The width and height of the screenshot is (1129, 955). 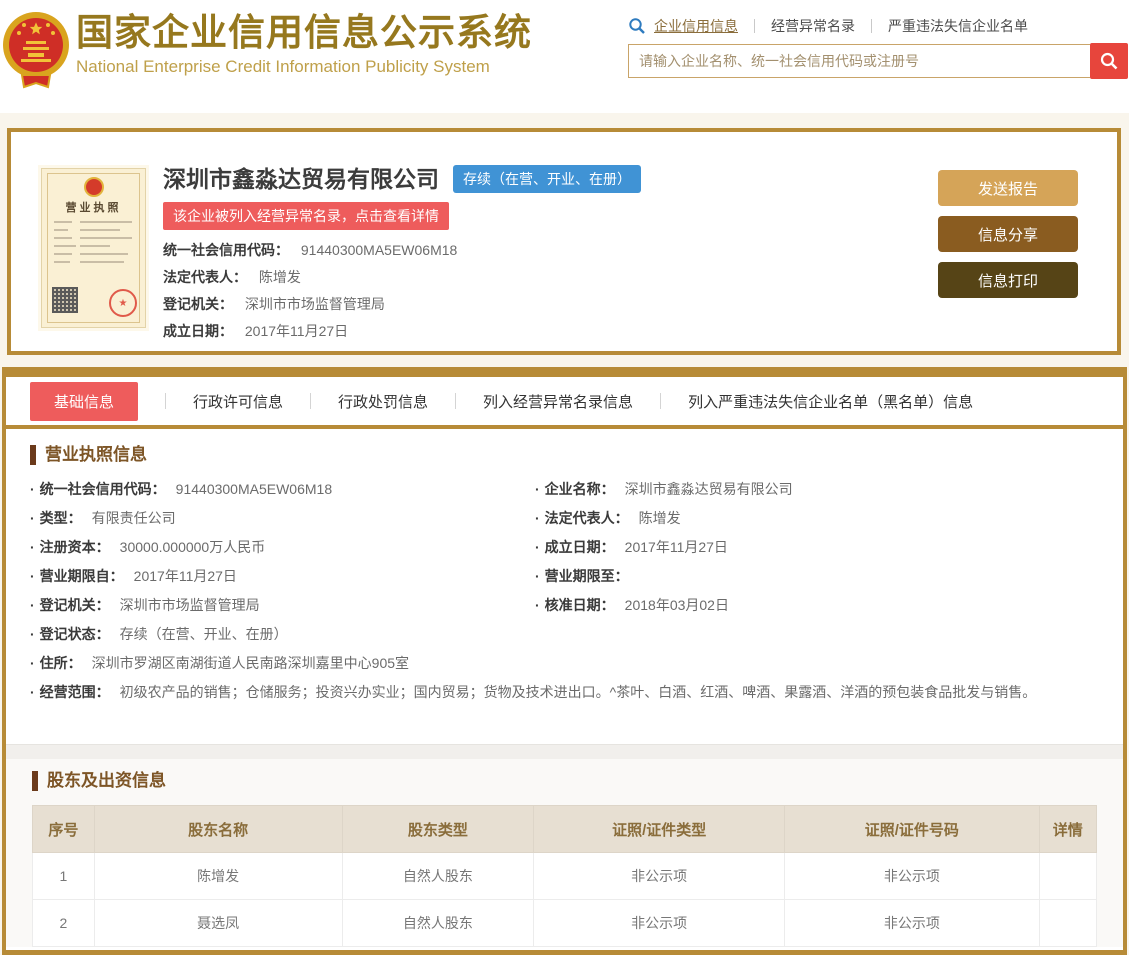 What do you see at coordinates (575, 489) in the screenshot?
I see `field-label: 企业名称：` at bounding box center [575, 489].